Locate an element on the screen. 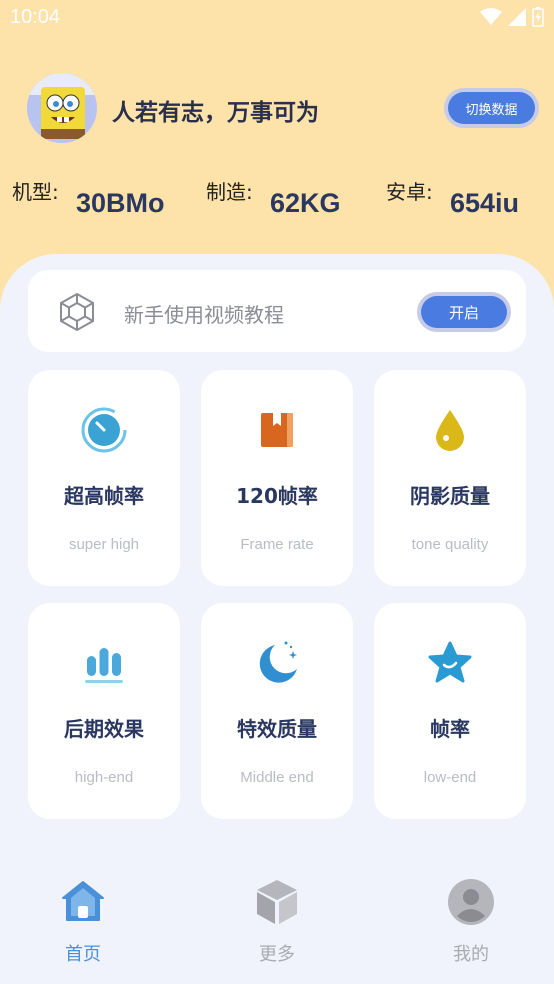  tile-subtitle: low-end is located at coordinates (450, 777).